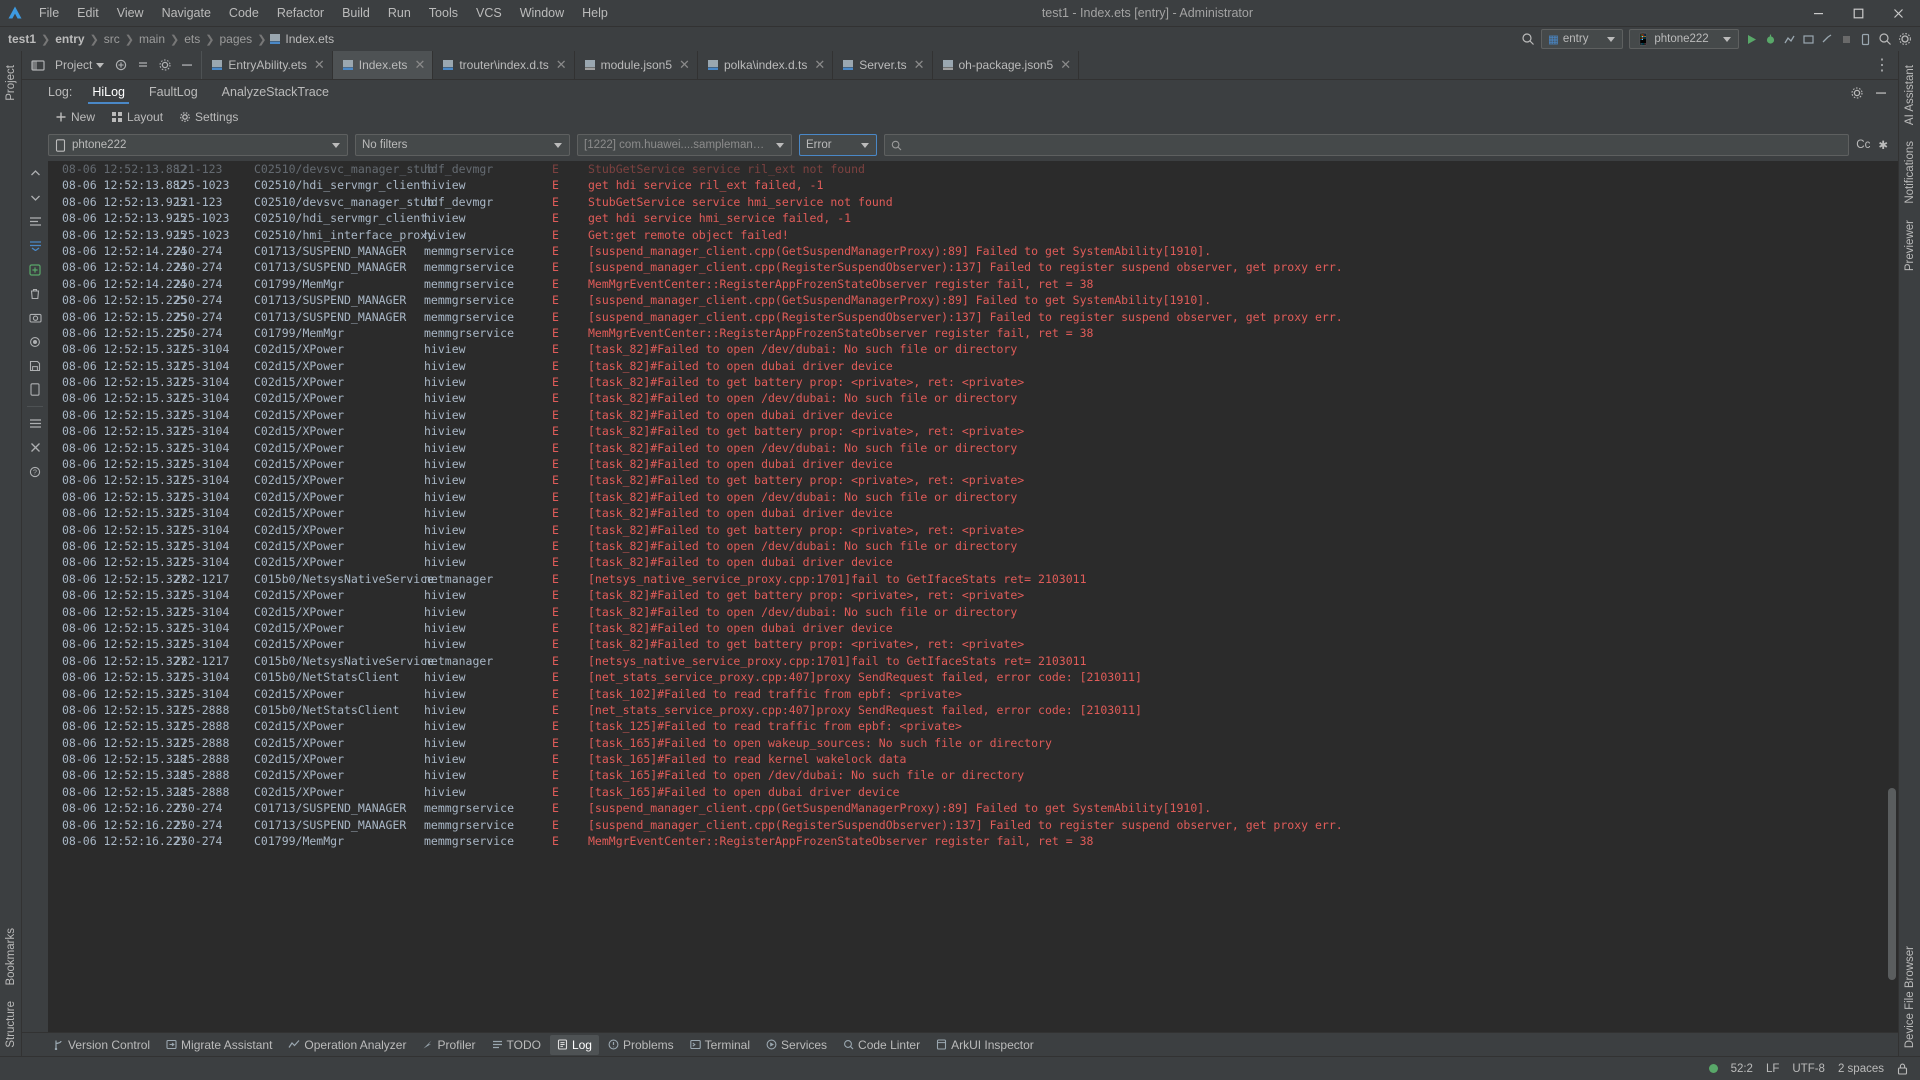 The height and width of the screenshot is (1080, 1920). Describe the element at coordinates (11, 957) in the screenshot. I see `sidebar-item-bookmarks: Bookmarks` at that location.